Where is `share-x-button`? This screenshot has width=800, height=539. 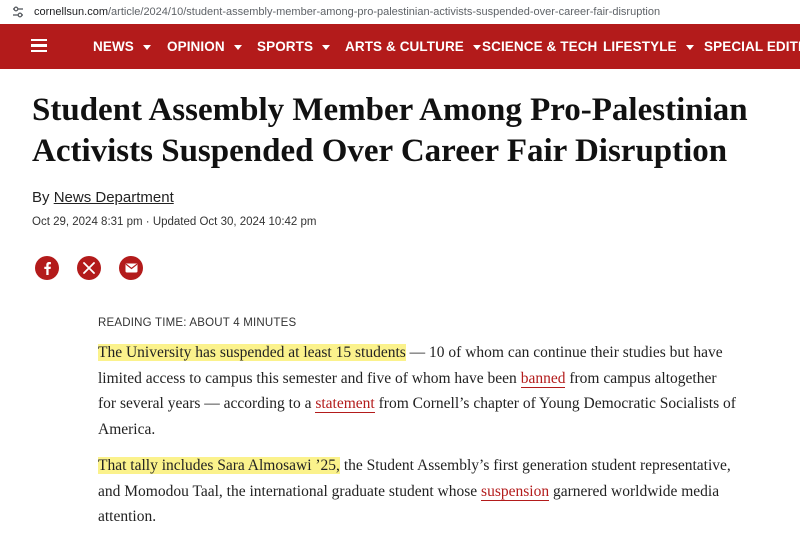 share-x-button is located at coordinates (89, 268).